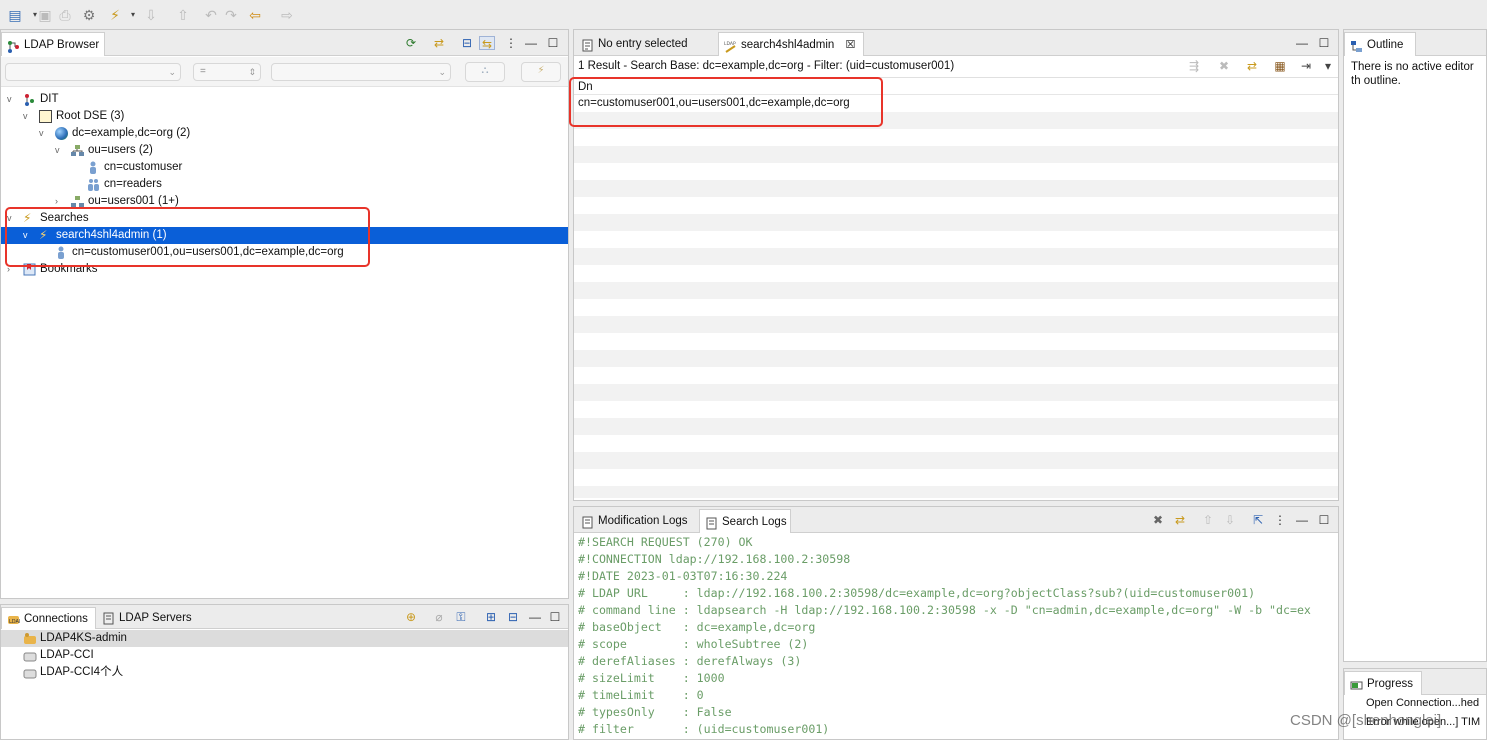 The height and width of the screenshot is (740, 1487). Describe the element at coordinates (252, 72) in the screenshot. I see `stepper-icon: ⇕` at that location.